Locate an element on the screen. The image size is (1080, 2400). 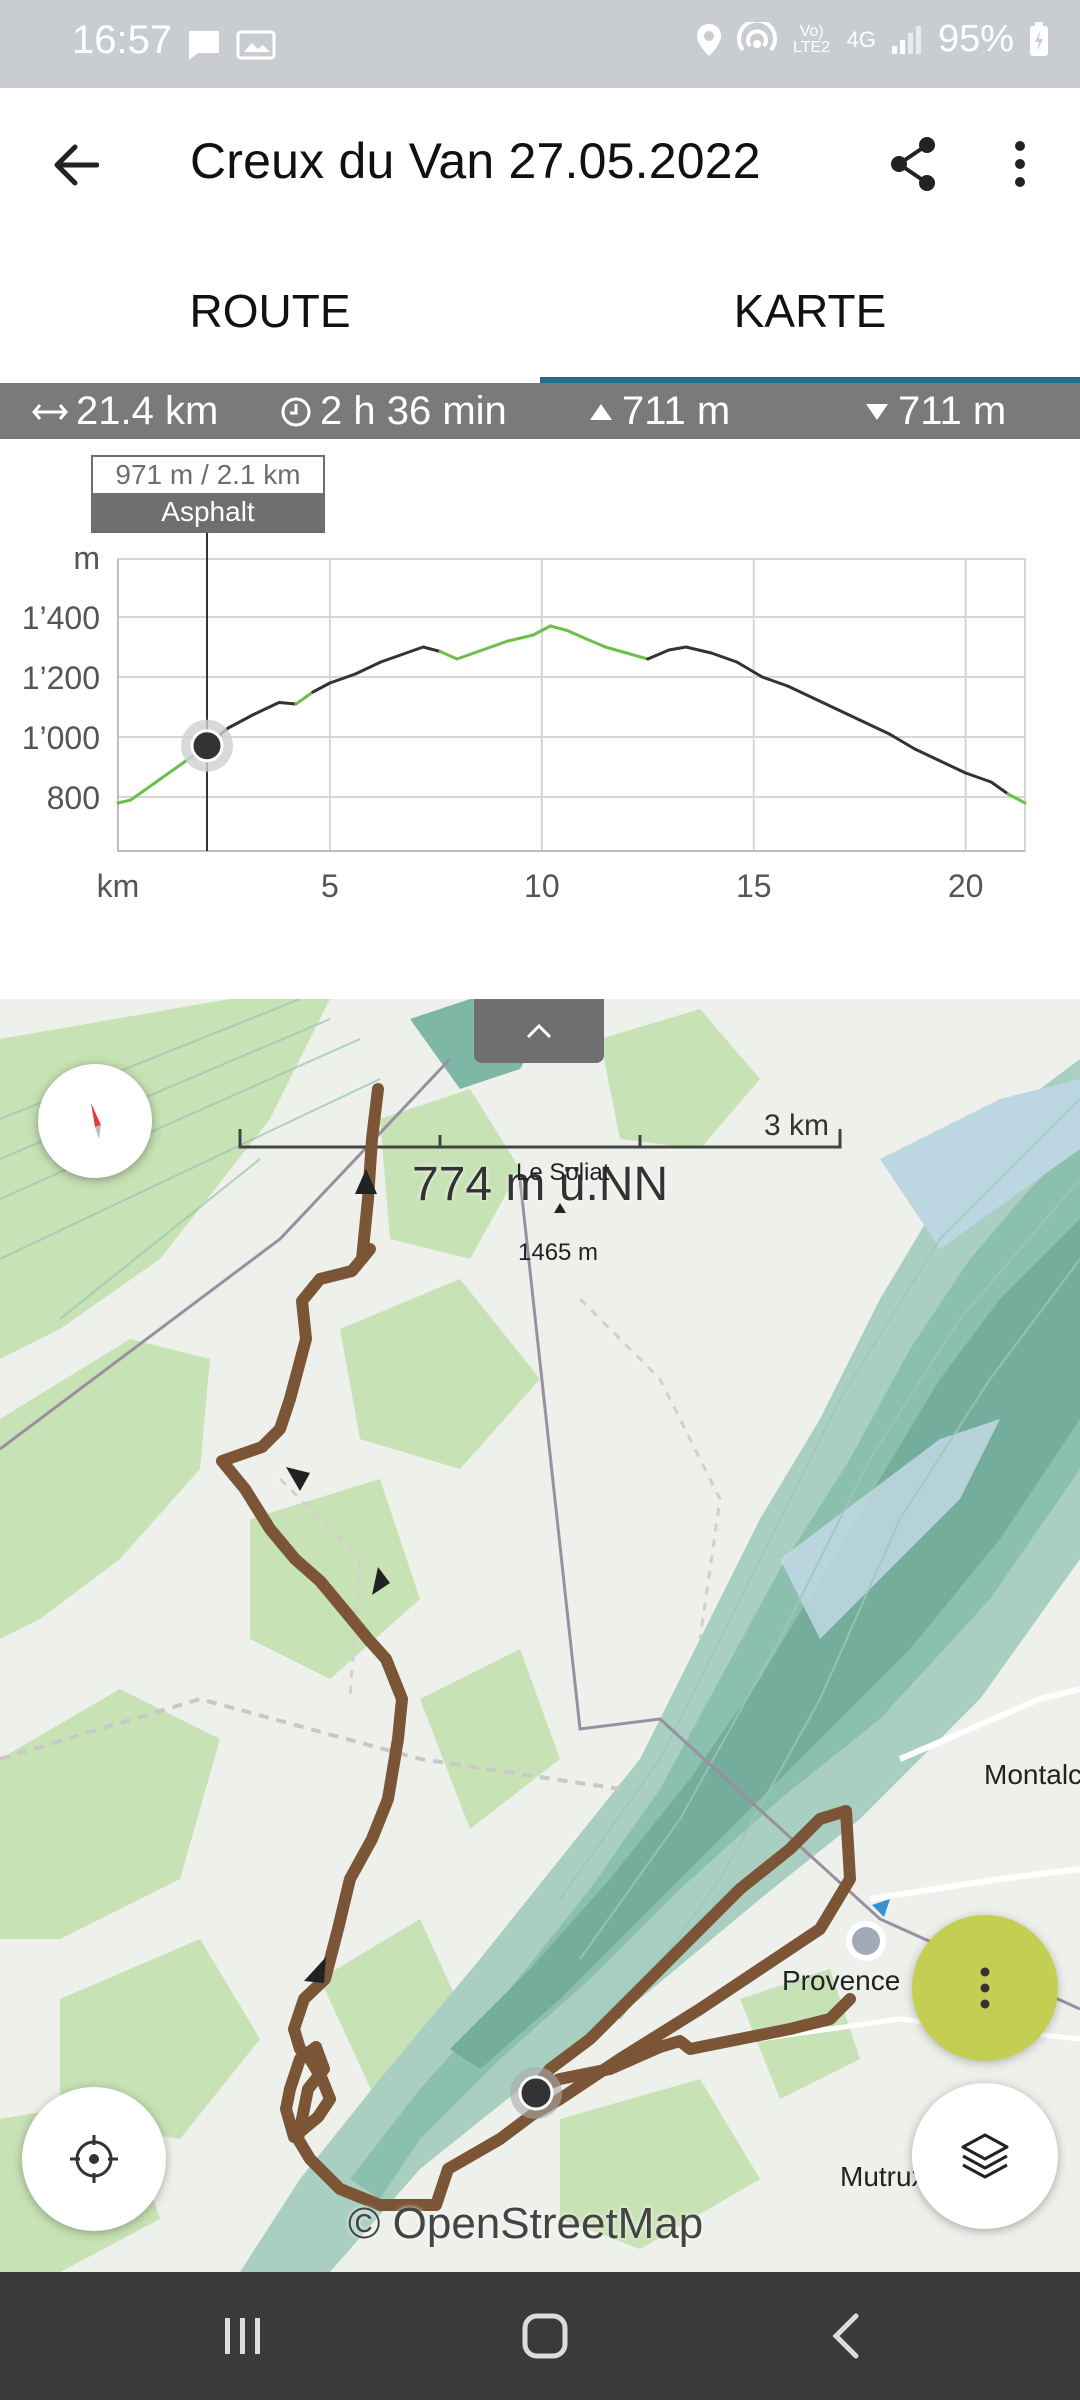
recents-button is located at coordinates (243, 2336).